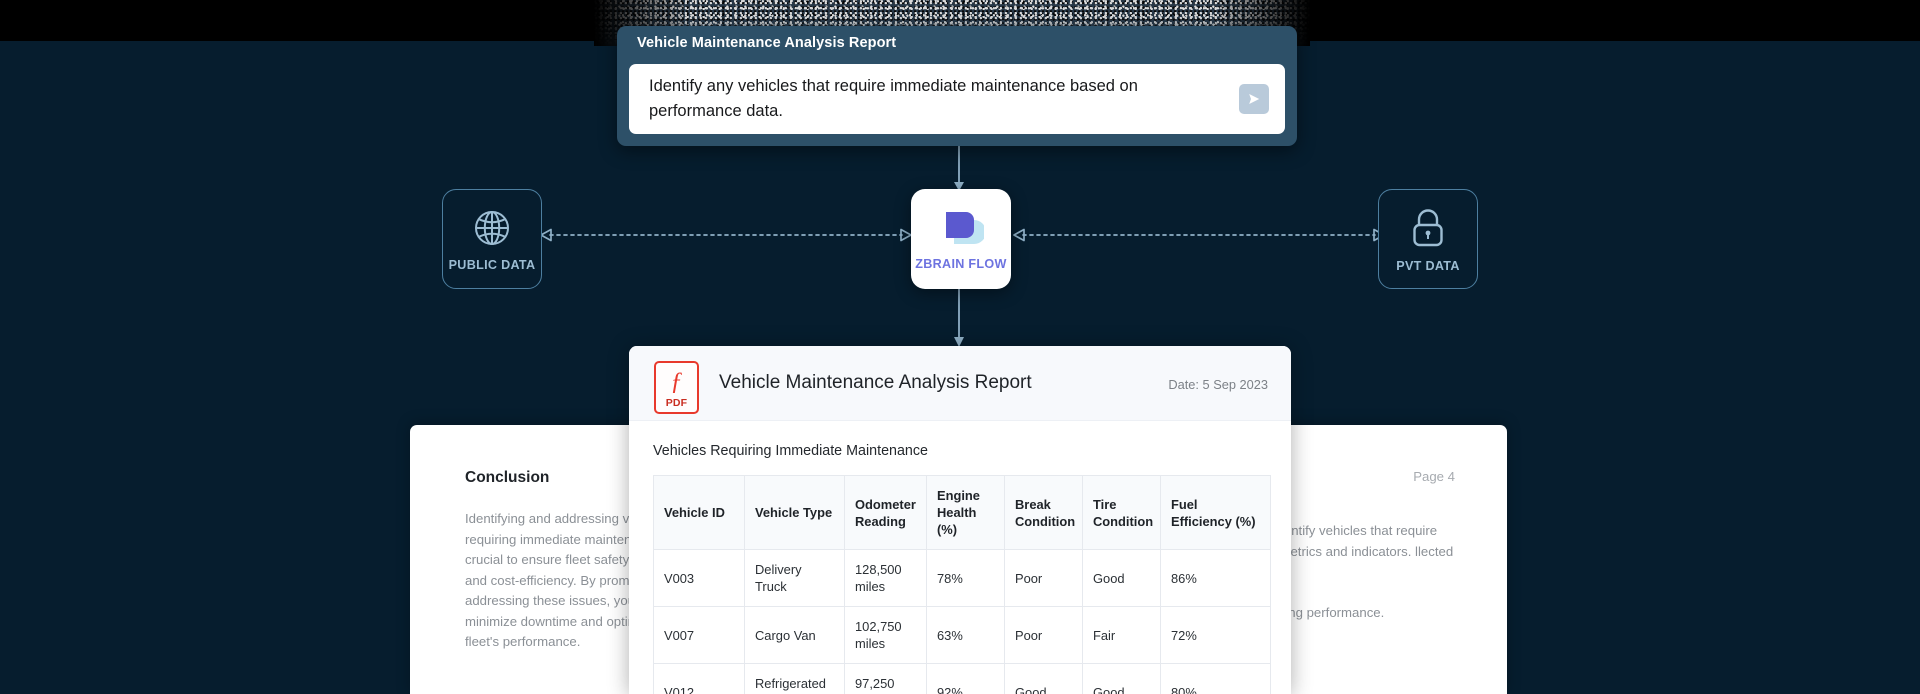 The image size is (1920, 694). What do you see at coordinates (676, 381) in the screenshot?
I see `pdf-acrobat-glyph: ƒ` at bounding box center [676, 381].